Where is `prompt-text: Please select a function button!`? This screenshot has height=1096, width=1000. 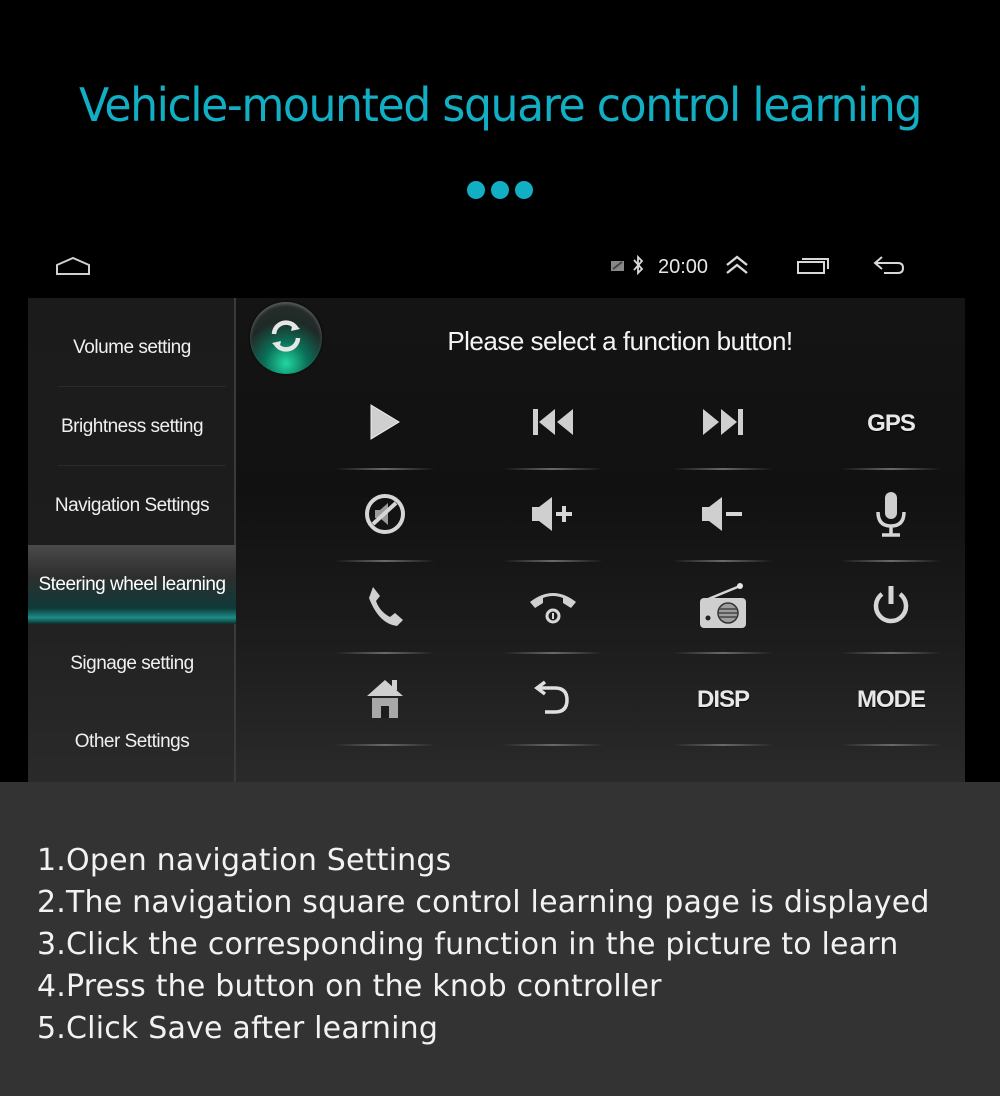 prompt-text: Please select a function button! is located at coordinates (620, 341).